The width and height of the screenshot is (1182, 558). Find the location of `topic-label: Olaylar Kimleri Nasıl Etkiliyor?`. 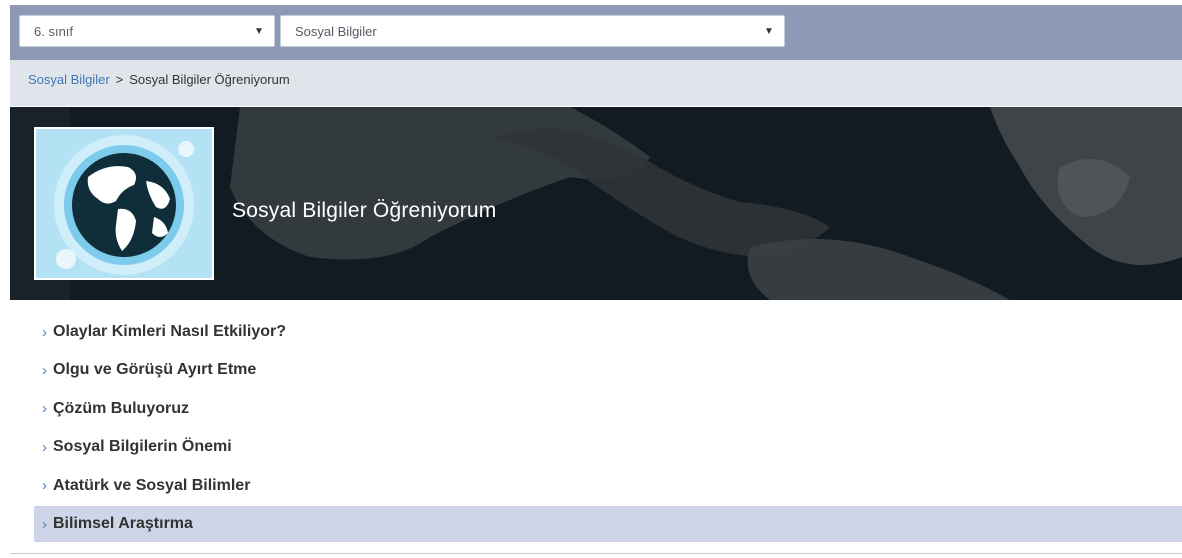

topic-label: Olaylar Kimleri Nasıl Etkiliyor? is located at coordinates (169, 331).